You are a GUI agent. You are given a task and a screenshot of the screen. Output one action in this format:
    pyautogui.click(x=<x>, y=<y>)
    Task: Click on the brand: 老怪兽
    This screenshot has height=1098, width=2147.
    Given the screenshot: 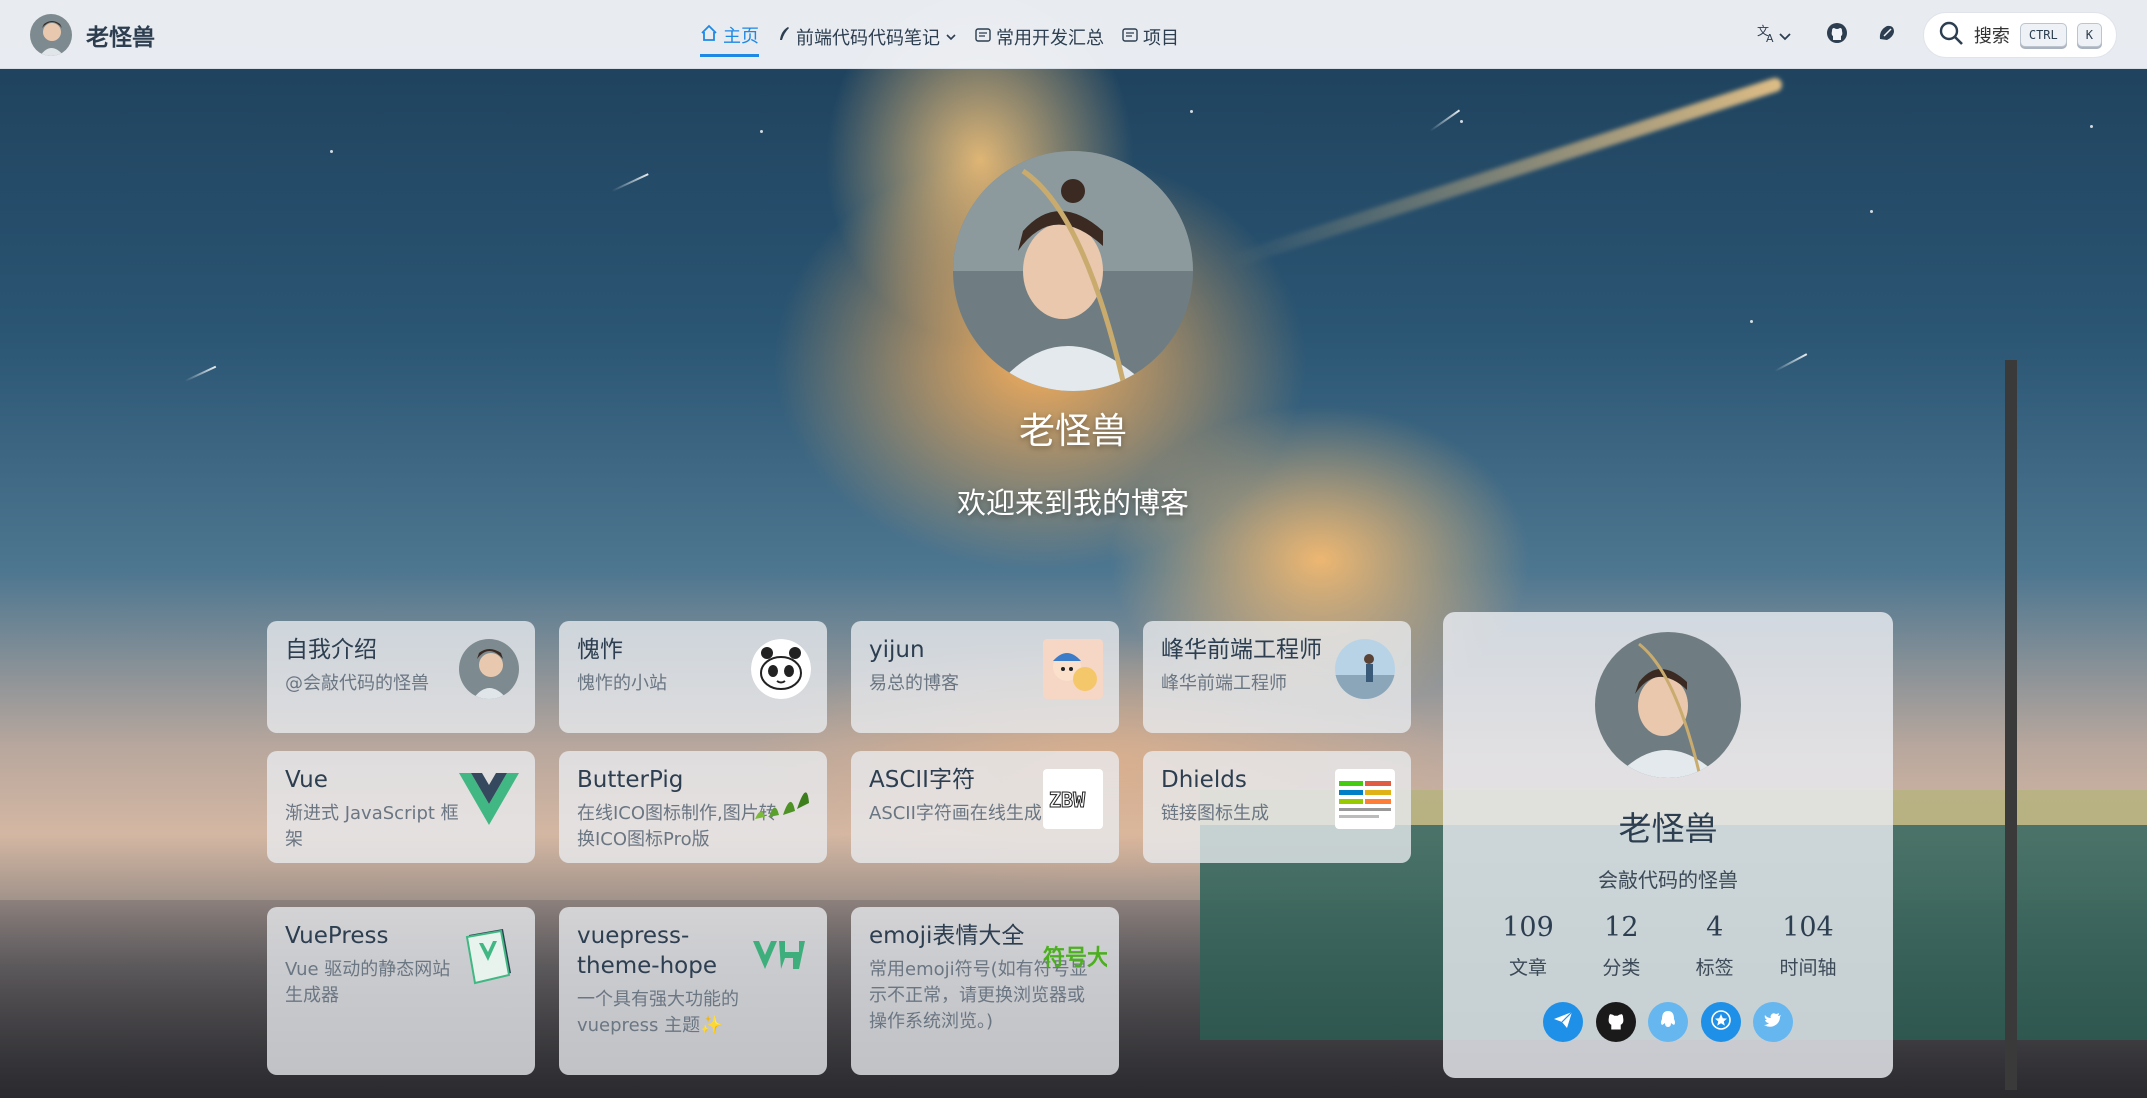 What is the action you would take?
    pyautogui.click(x=92, y=35)
    